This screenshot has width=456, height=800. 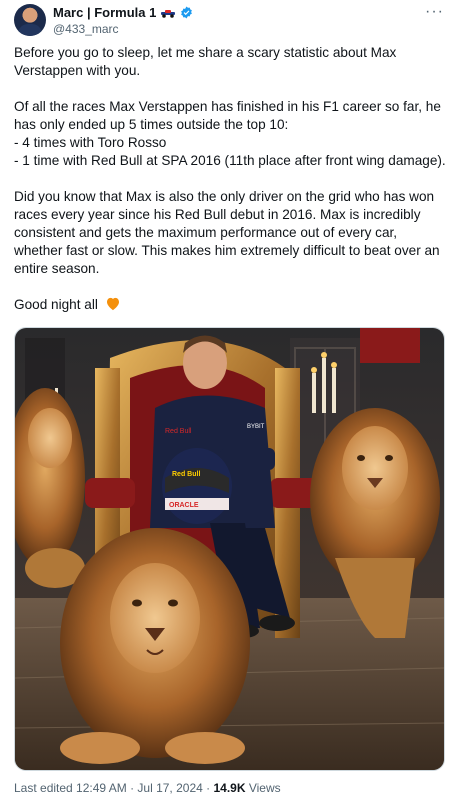 What do you see at coordinates (113, 788) in the screenshot?
I see `edited-timestamp: Last edited 12:49 AM · Jul 17, 2024 ·` at bounding box center [113, 788].